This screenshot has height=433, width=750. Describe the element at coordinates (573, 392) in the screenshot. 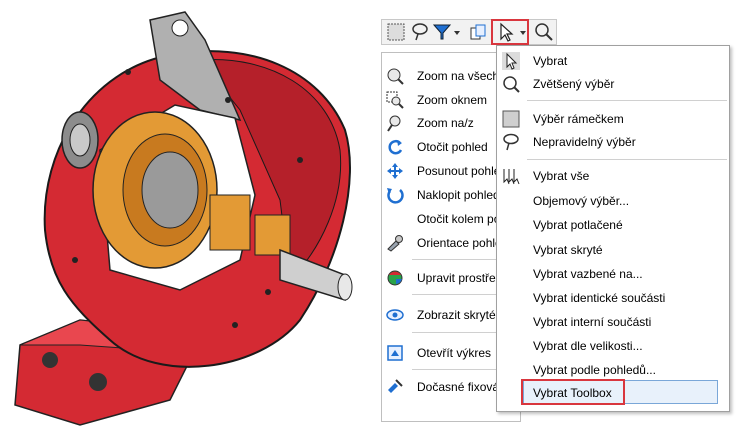

I see `select-toolbox-highlight` at that location.